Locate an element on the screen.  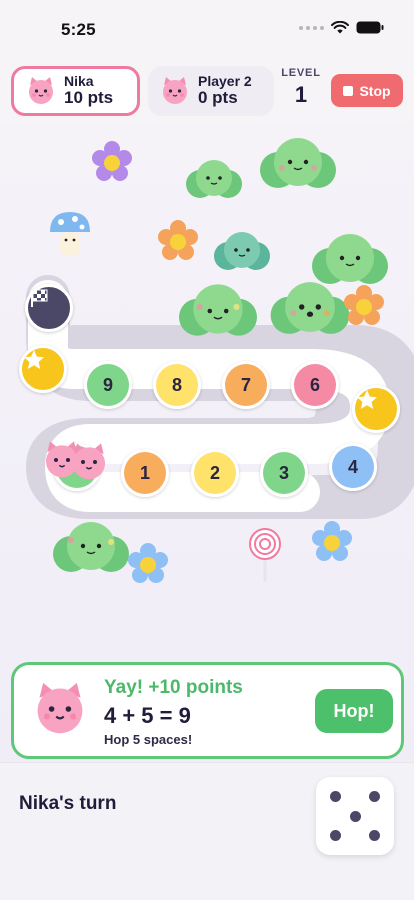
board-space-6: 6 is located at coordinates (315, 385).